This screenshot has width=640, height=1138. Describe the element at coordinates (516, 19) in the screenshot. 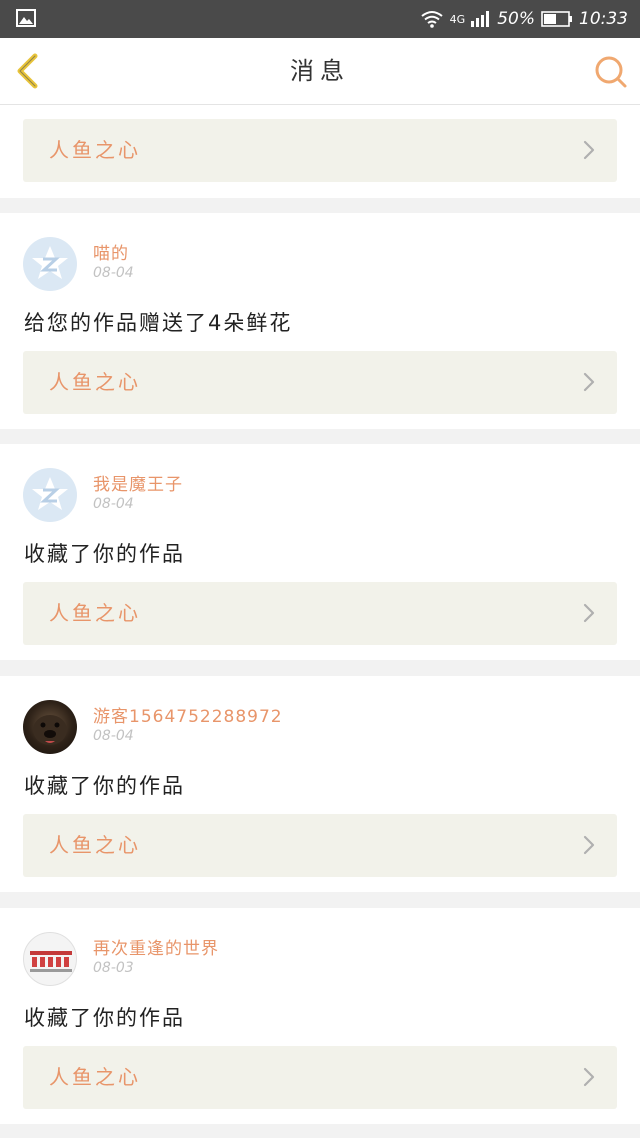

I see `battery-percent: 50%` at that location.